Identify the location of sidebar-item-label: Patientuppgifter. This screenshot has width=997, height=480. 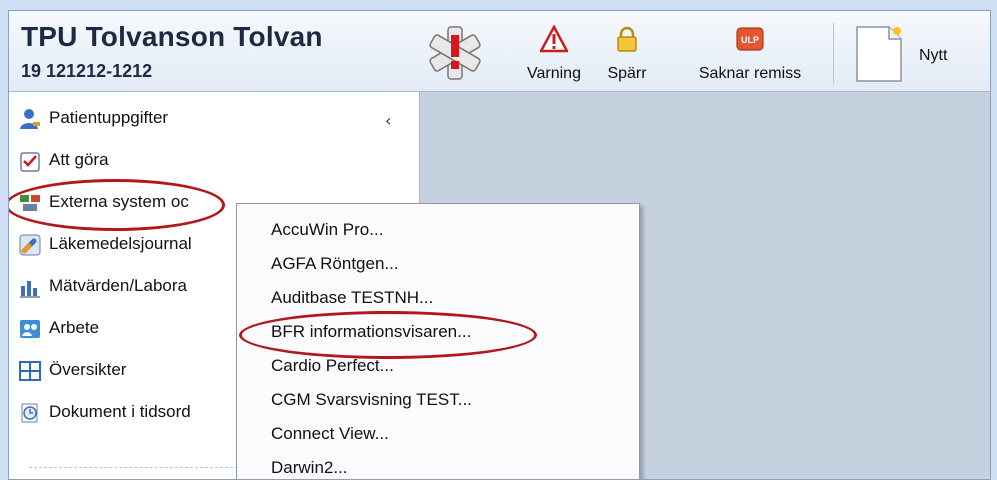
(109, 117).